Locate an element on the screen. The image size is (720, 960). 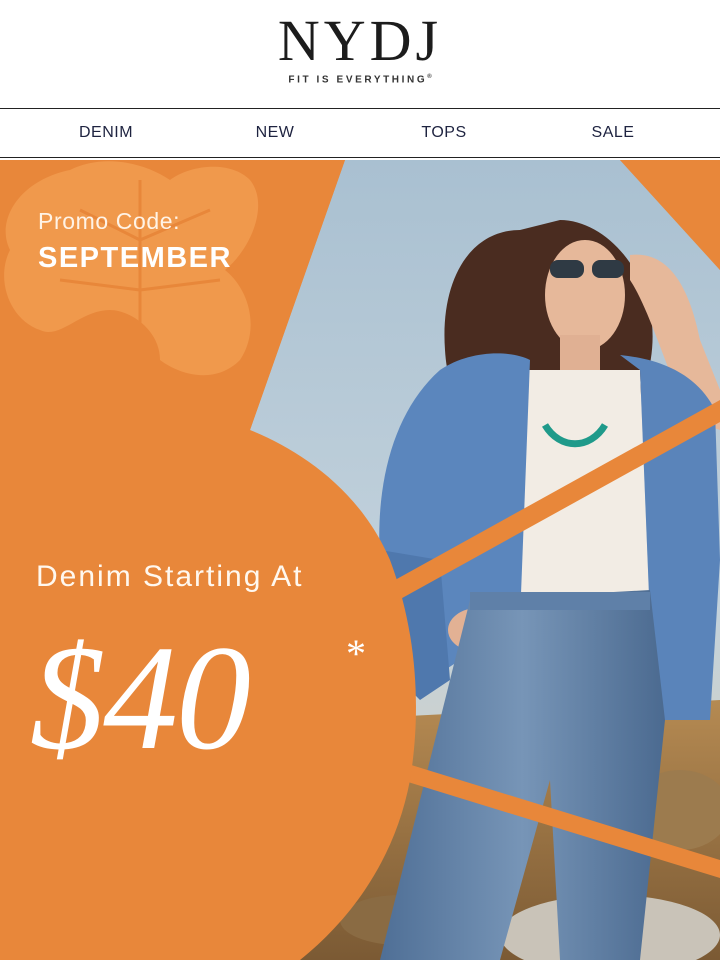
promo-code-label: Promo Code: is located at coordinates (109, 221).